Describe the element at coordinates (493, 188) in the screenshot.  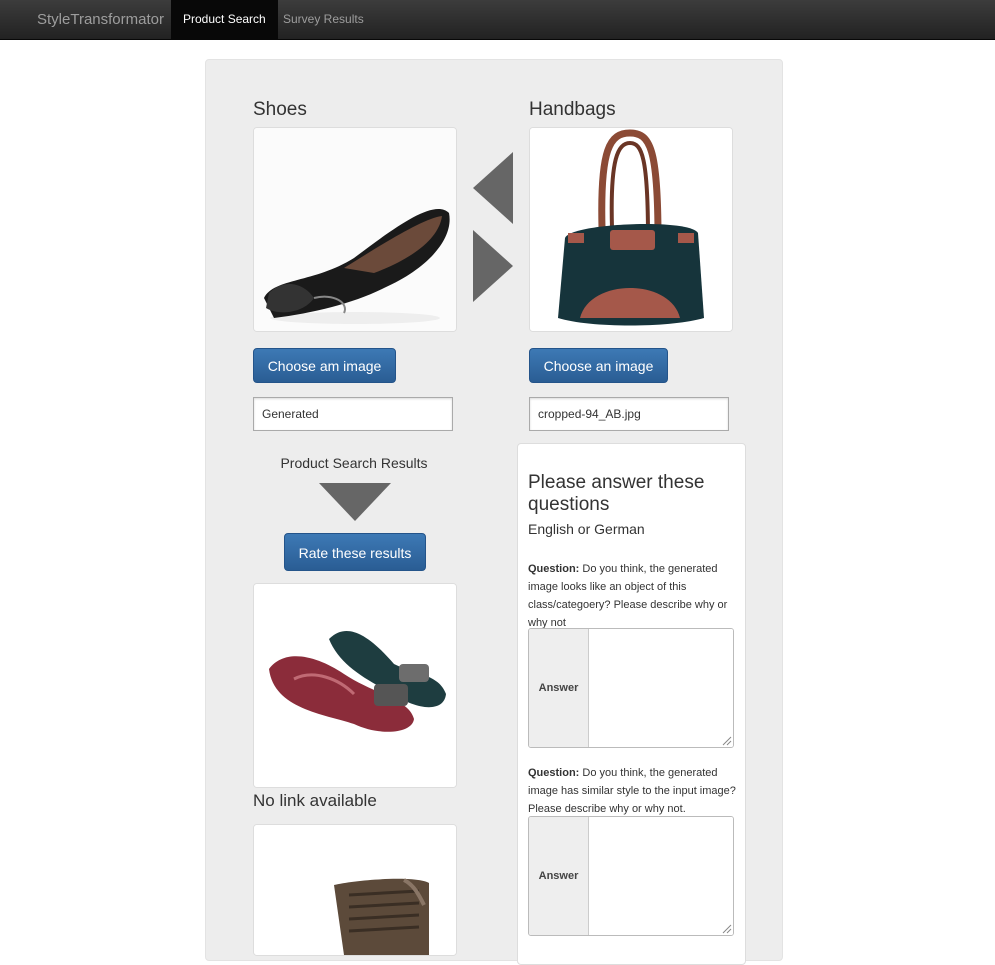
I see `arrow-left-icon` at that location.